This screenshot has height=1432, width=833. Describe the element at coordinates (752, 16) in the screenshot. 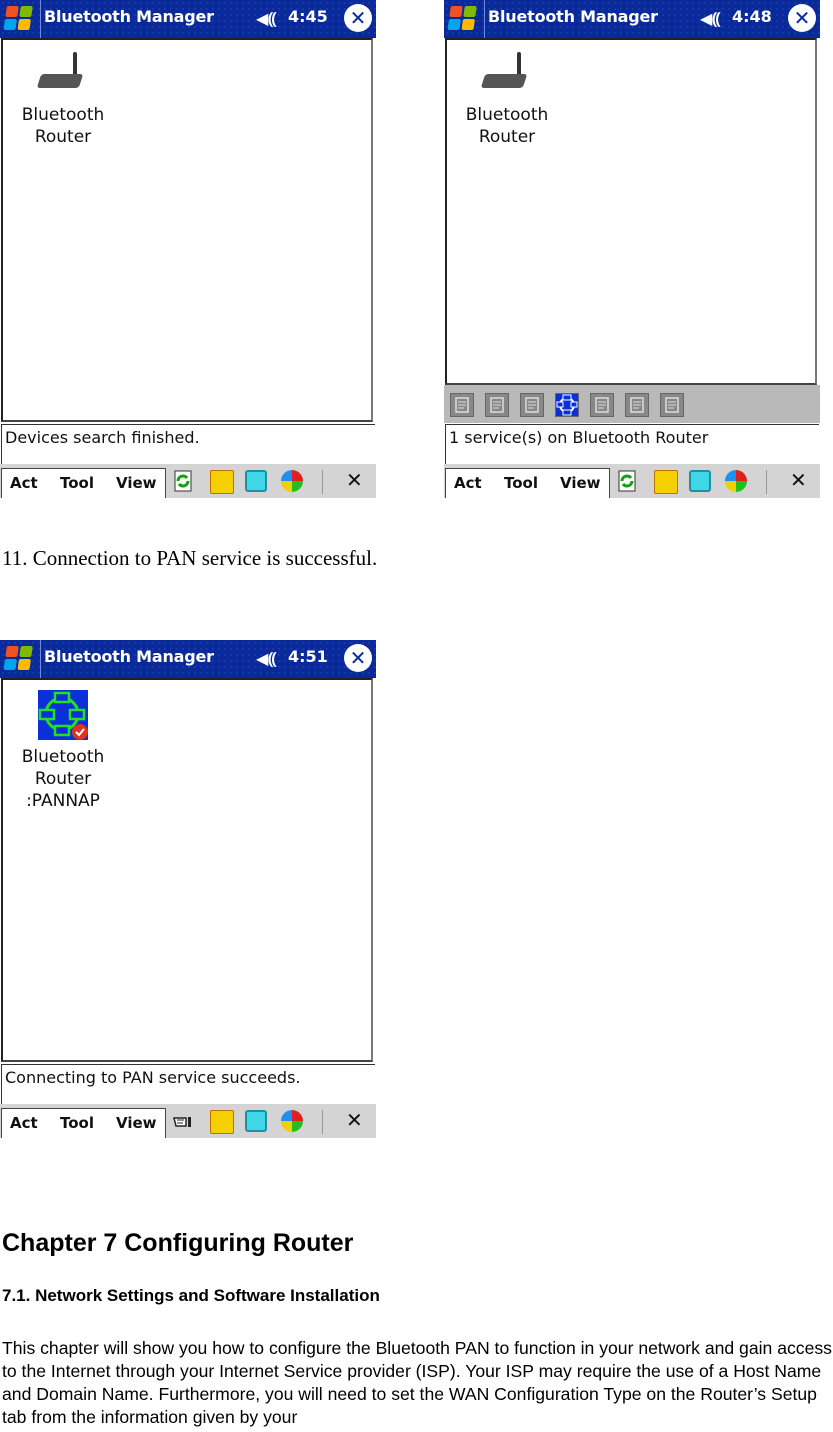

I see `clock: 4:48` at that location.